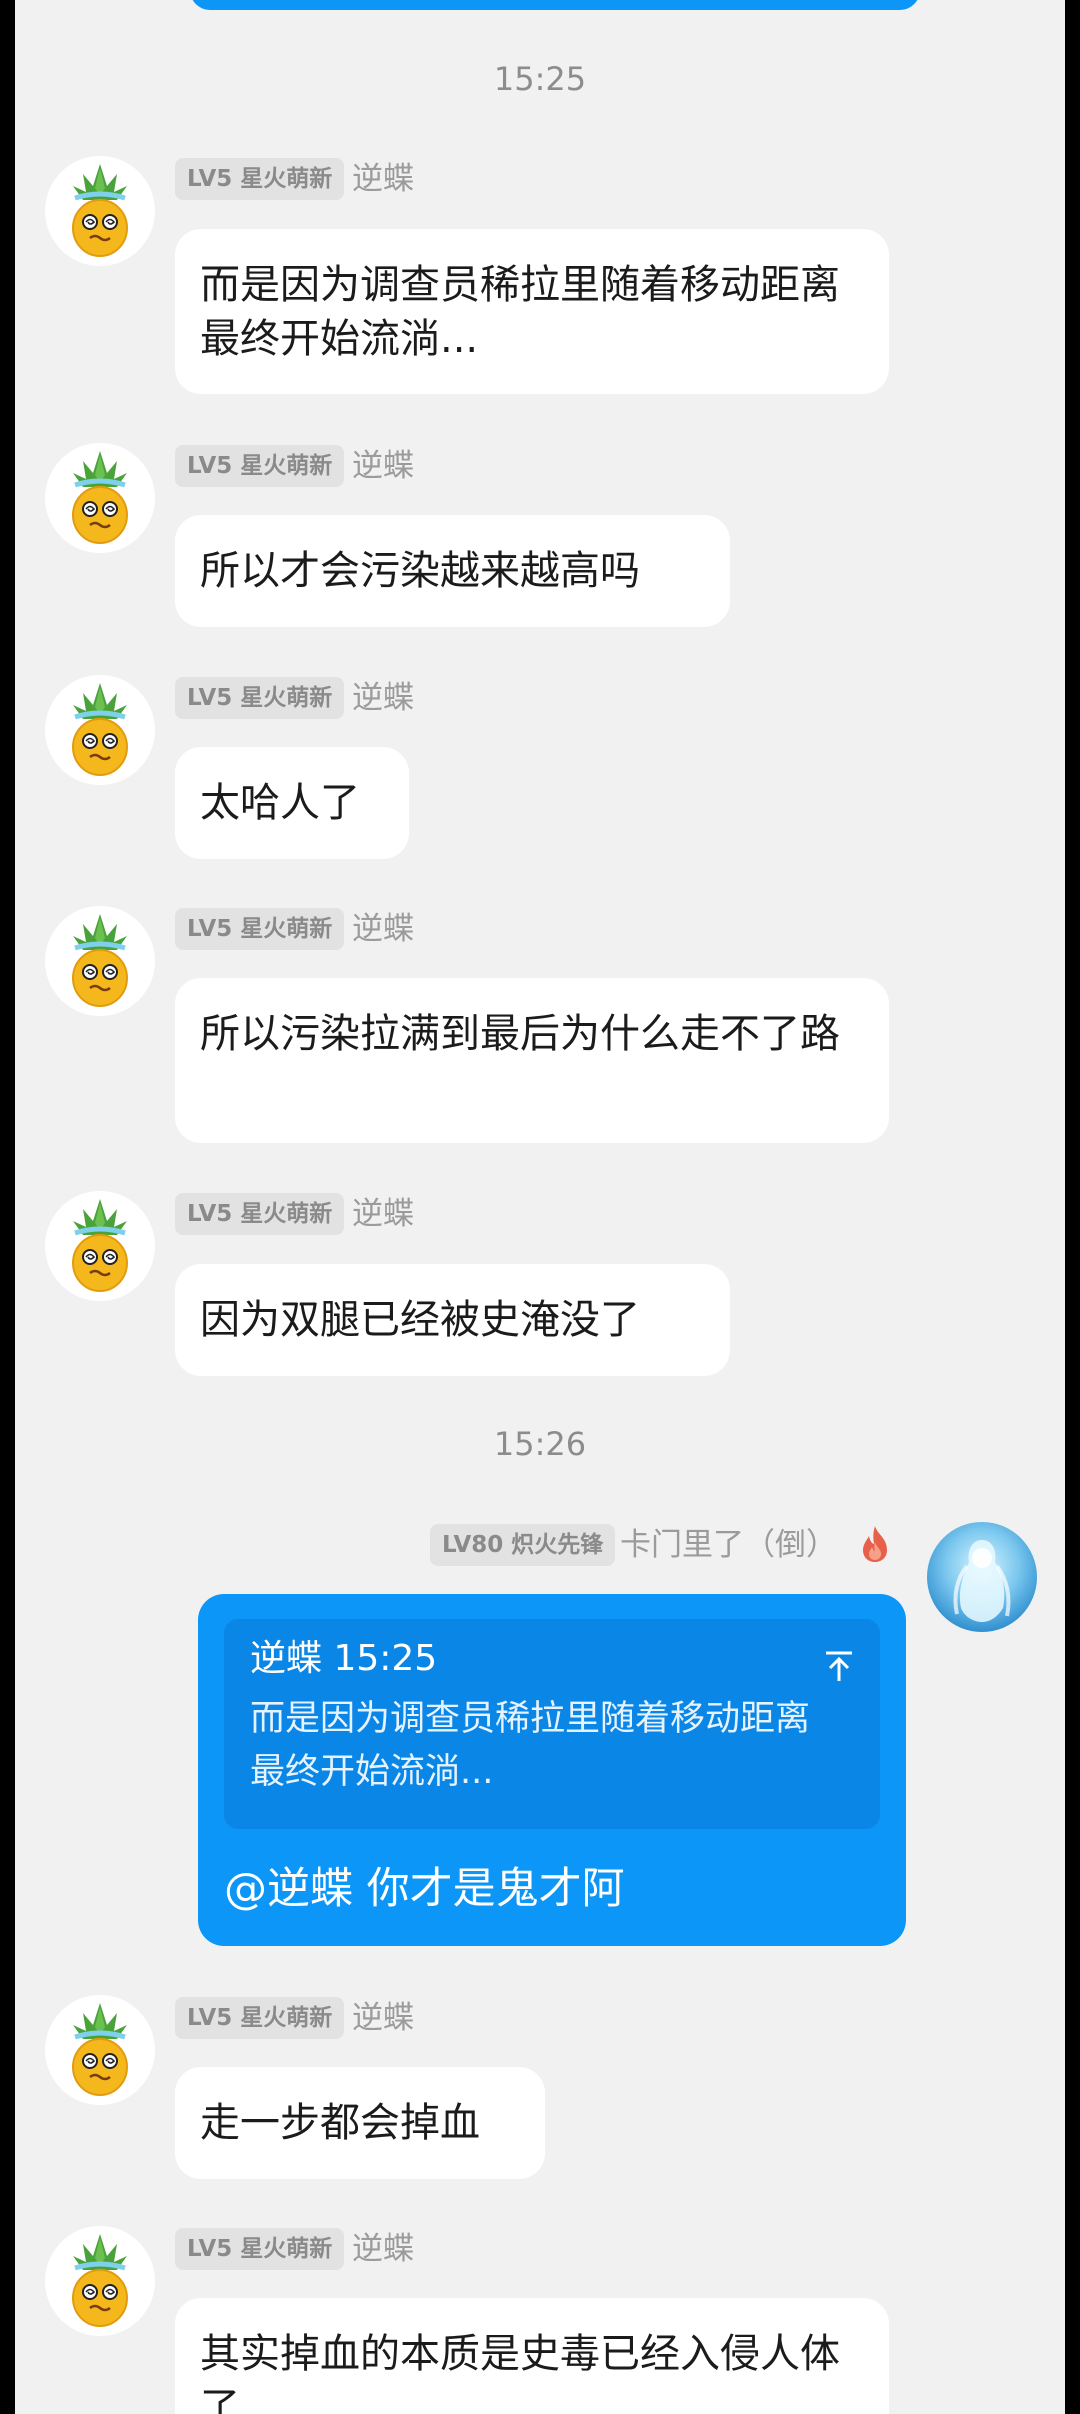  Describe the element at coordinates (875, 1544) in the screenshot. I see `flame-icon` at that location.